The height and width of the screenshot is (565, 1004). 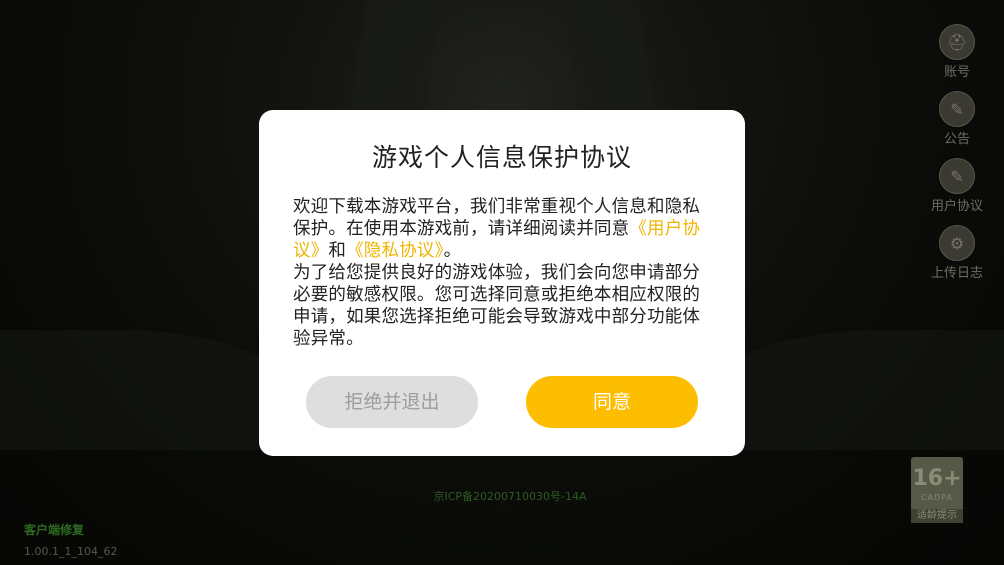 I want to click on side-item-label: 上传日志, so click(x=956, y=273).